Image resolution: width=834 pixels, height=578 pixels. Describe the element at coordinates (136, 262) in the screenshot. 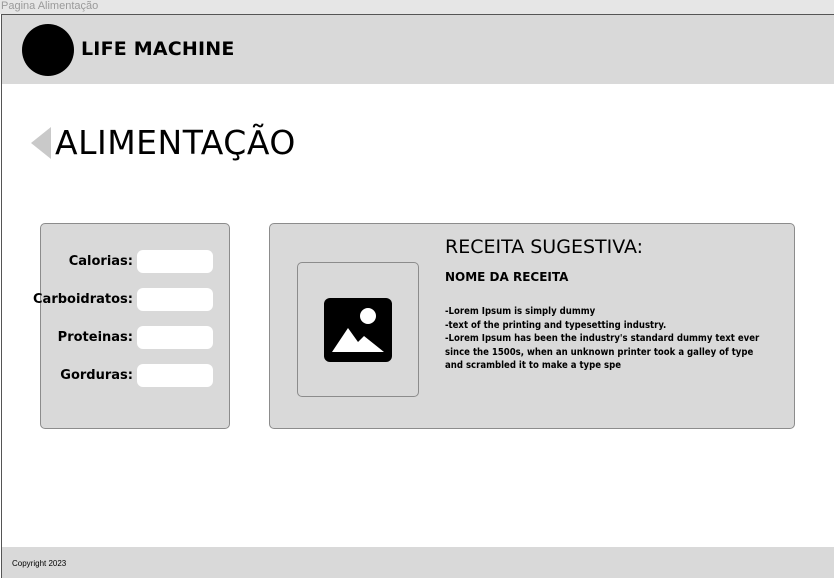

I see `calories-row: Calorias:` at that location.